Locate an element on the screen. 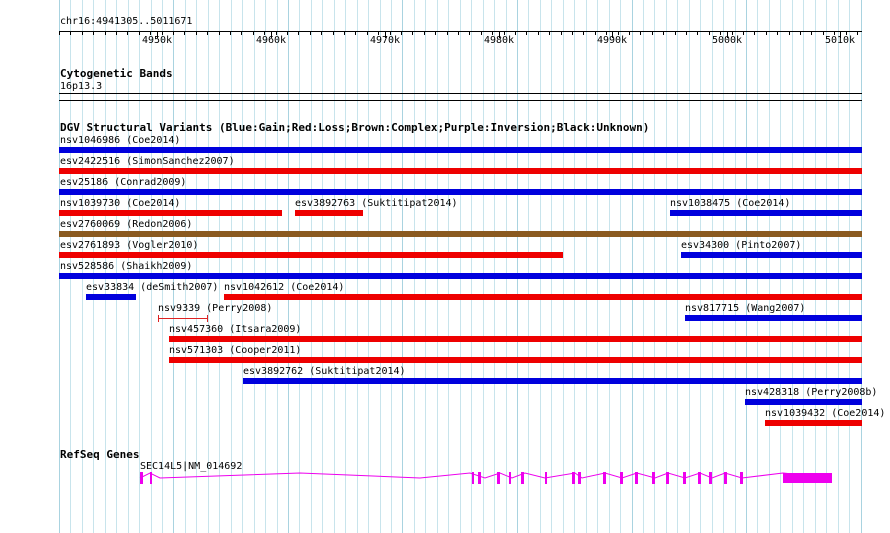 Image resolution: width=890 pixels, height=533 pixels. gene-intron-line is located at coordinates (486, 475).